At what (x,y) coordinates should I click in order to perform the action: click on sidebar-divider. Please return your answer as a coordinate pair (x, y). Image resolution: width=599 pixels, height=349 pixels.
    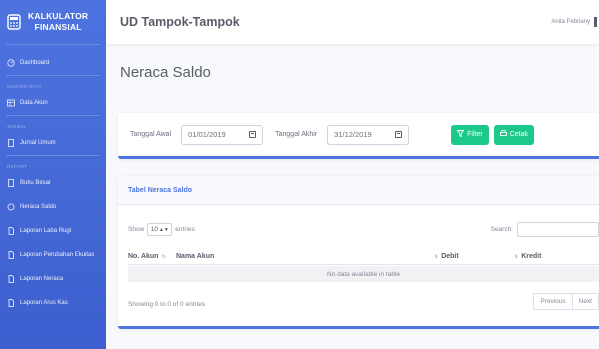
    Looking at the image, I should click on (53, 44).